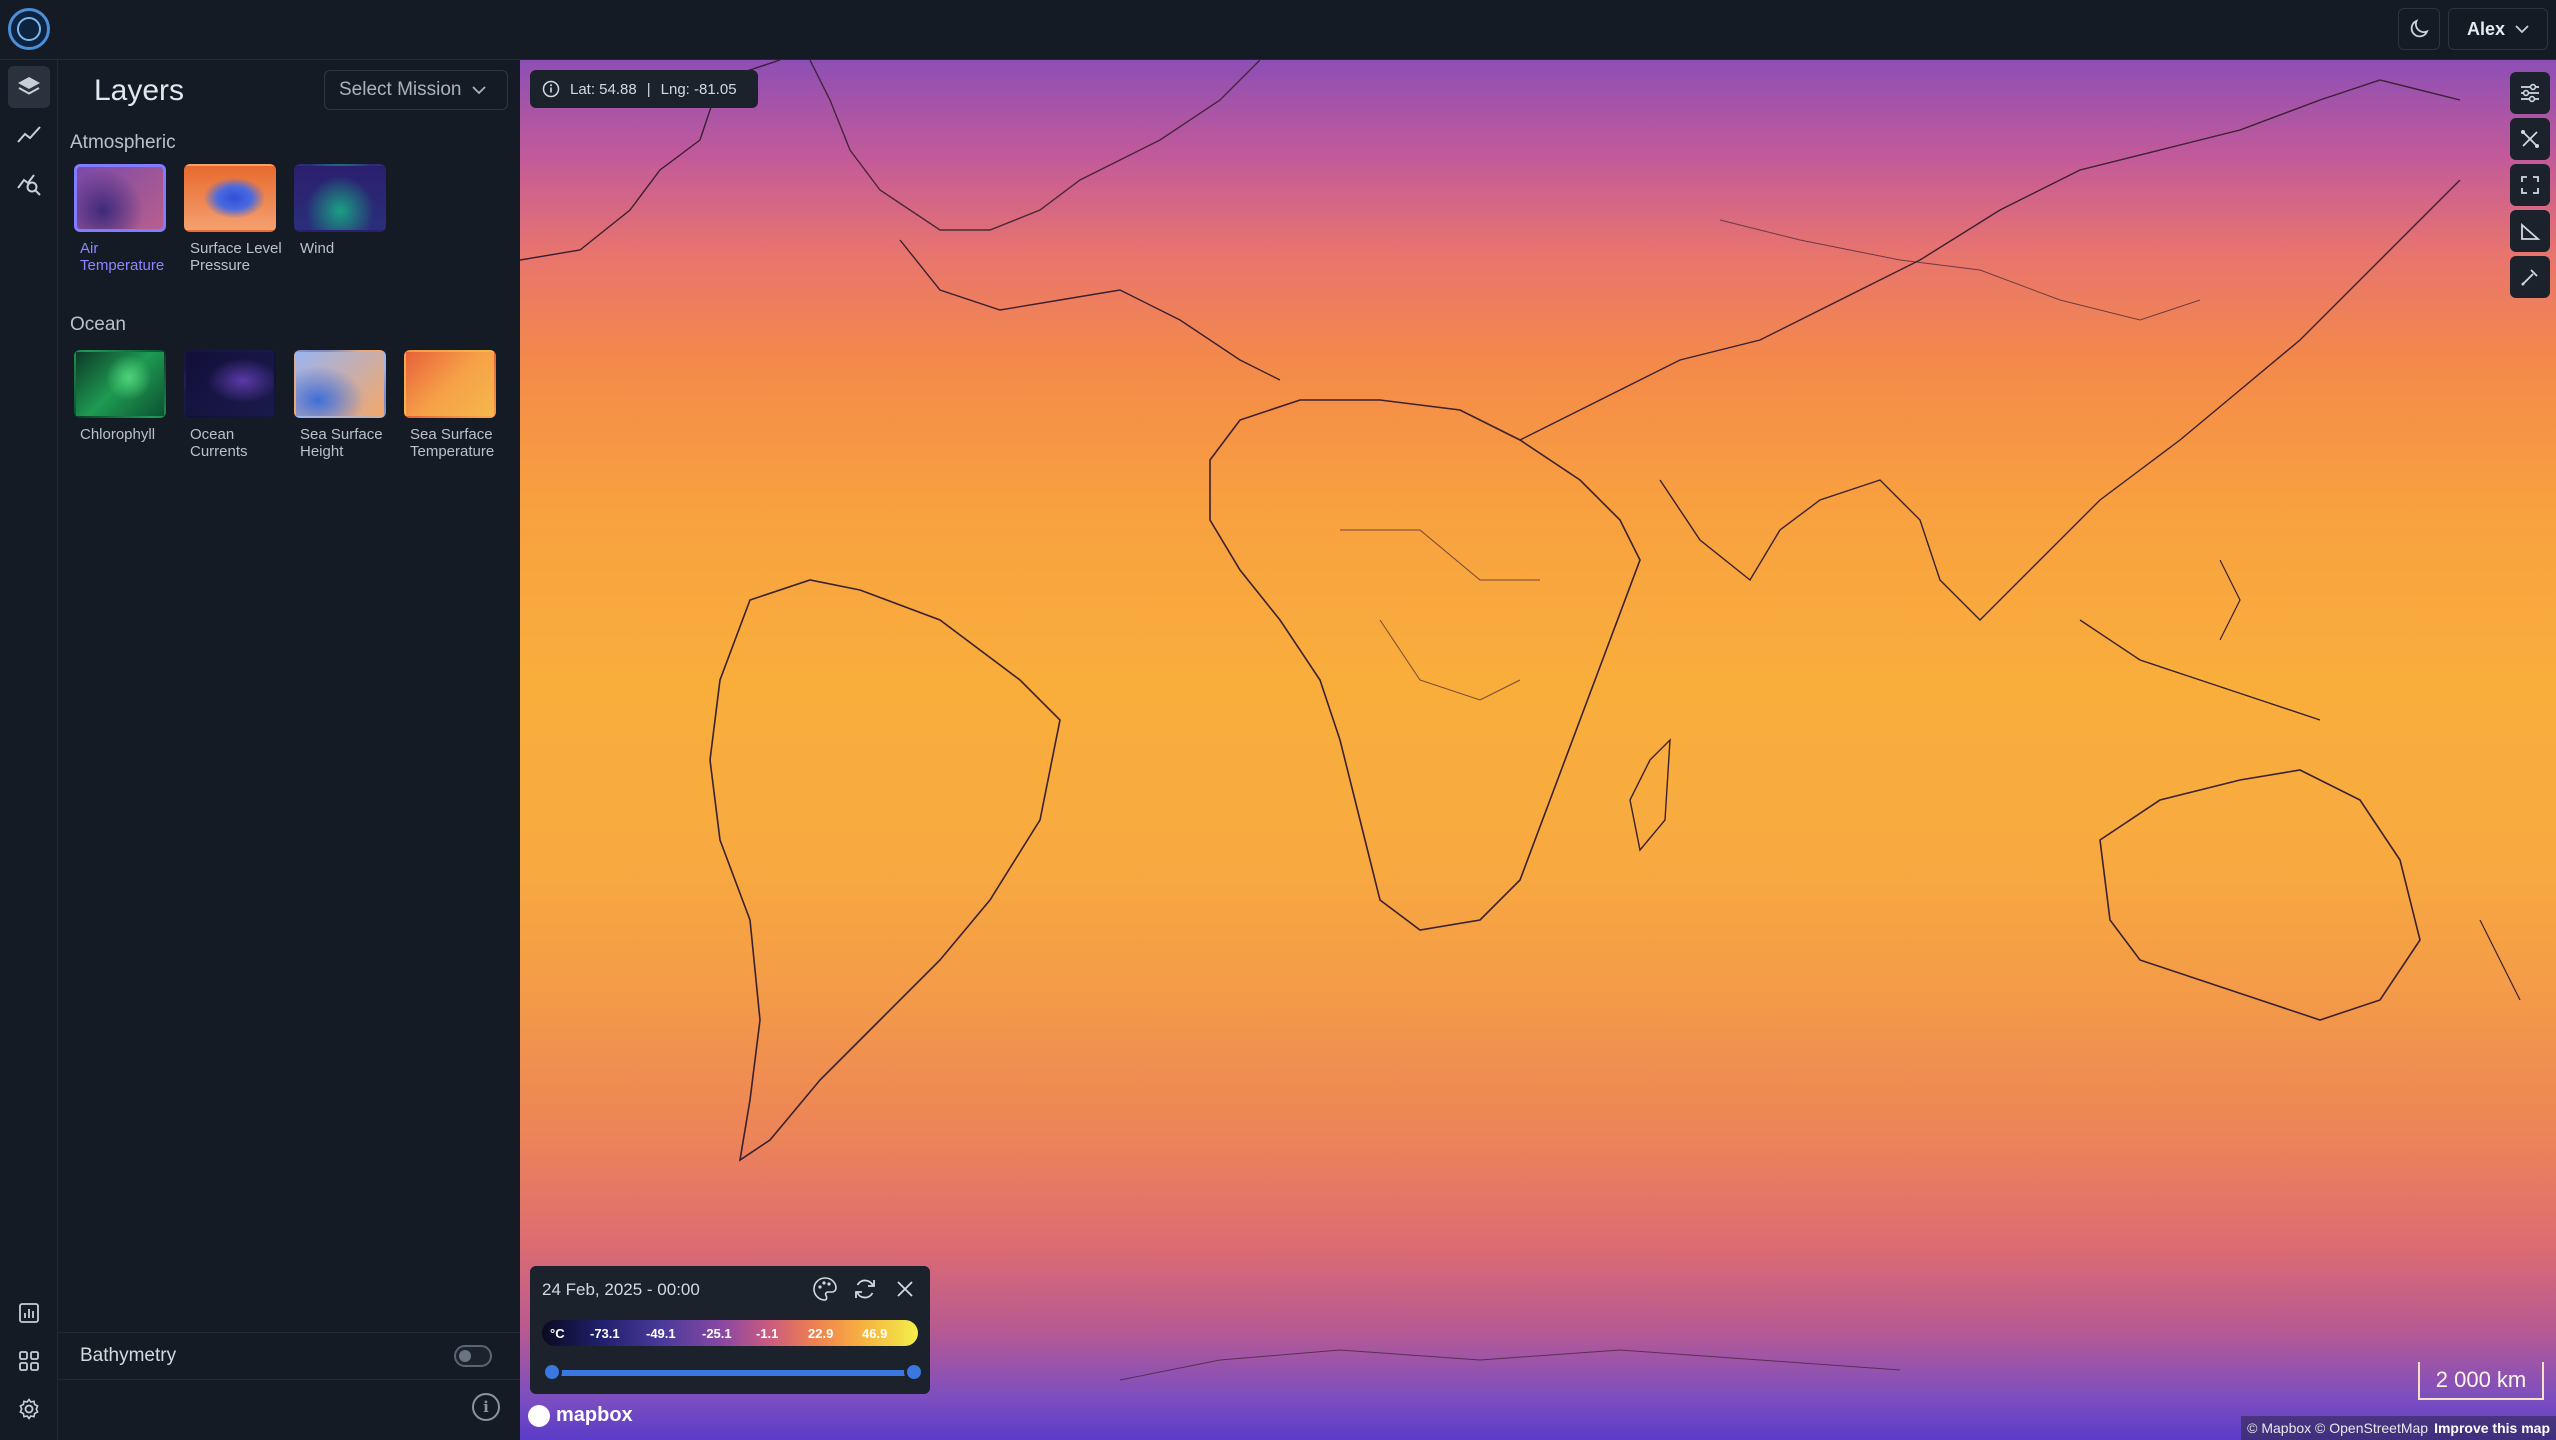  I want to click on layer-name: Ocean Currents, so click(219, 443).